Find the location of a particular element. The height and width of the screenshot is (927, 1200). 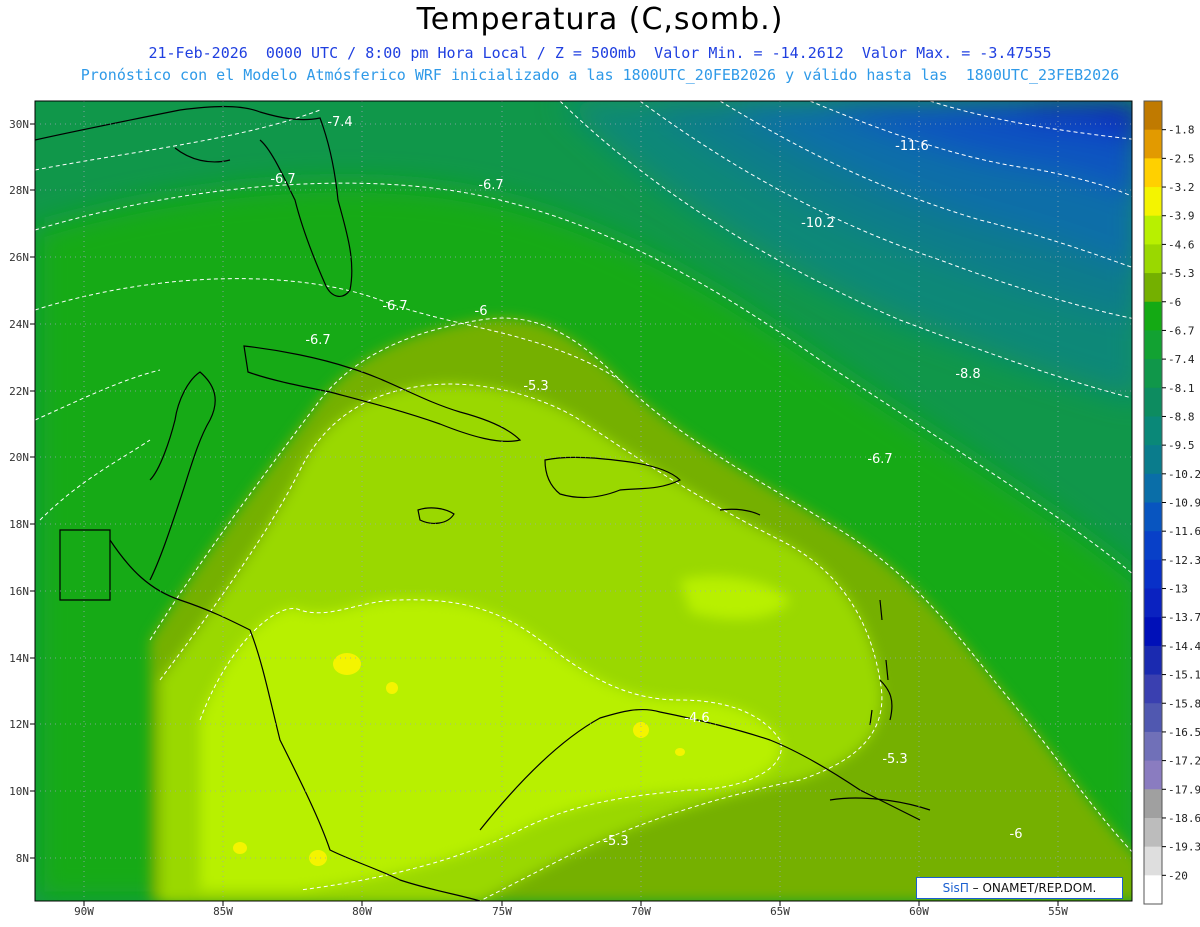

colorbar-label: -1.8 is located at coordinates (1181, 130).